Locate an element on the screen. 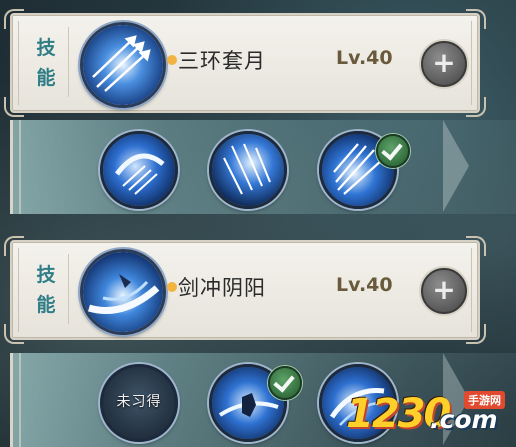 This screenshot has width=516, height=447. strip-arrow-icon is located at coordinates (456, 166).